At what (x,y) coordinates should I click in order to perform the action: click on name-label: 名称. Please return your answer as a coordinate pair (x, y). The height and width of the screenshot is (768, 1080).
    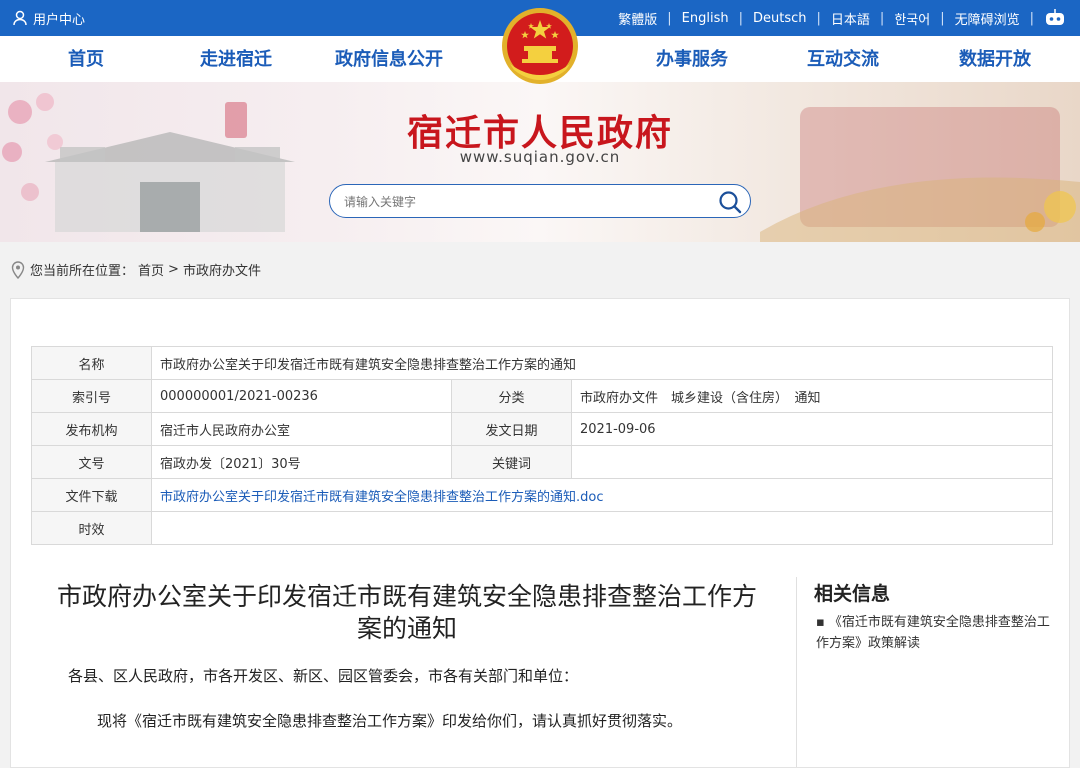
    Looking at the image, I should click on (91, 363).